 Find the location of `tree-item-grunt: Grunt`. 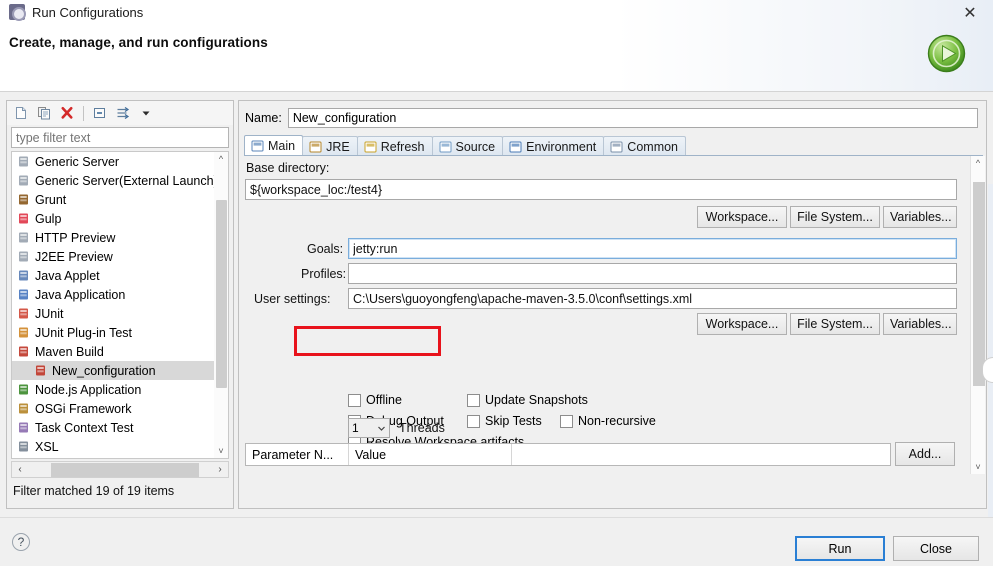

tree-item-grunt: Grunt is located at coordinates (114, 199).